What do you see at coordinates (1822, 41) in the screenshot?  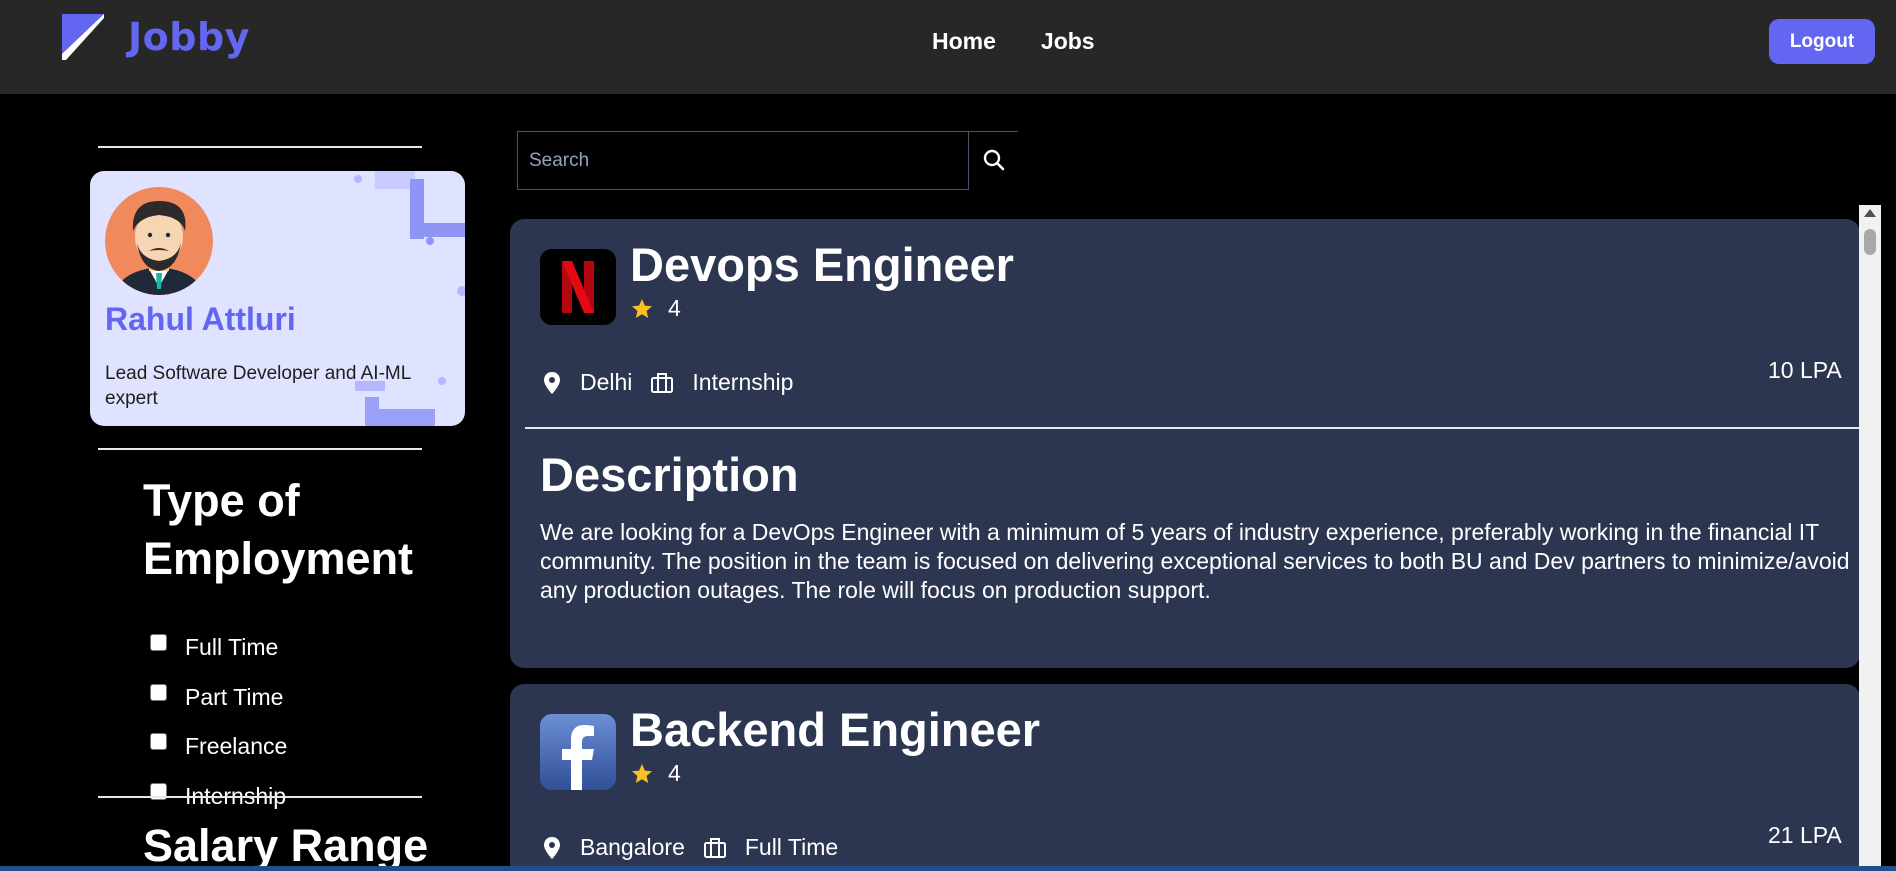 I see `logout-button: Logout` at bounding box center [1822, 41].